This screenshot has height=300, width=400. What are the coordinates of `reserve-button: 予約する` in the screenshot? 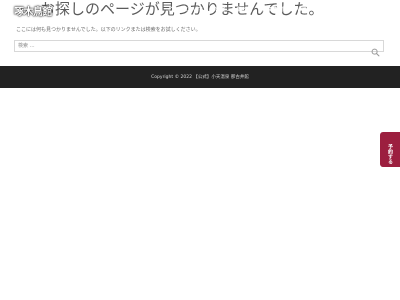 It's located at (390, 149).